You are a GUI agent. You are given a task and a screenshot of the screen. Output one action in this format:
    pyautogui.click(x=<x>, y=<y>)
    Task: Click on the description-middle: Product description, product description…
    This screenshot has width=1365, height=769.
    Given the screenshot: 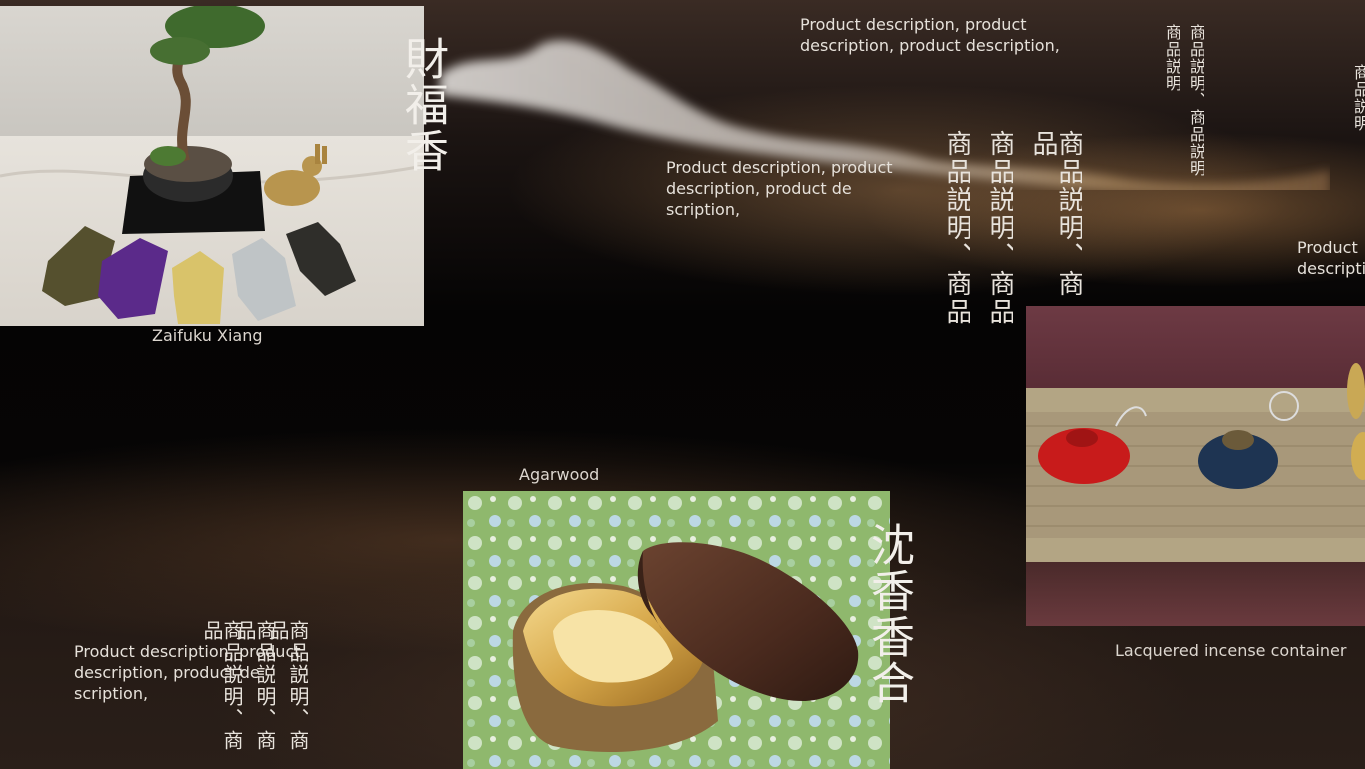 What is the action you would take?
    pyautogui.click(x=779, y=188)
    